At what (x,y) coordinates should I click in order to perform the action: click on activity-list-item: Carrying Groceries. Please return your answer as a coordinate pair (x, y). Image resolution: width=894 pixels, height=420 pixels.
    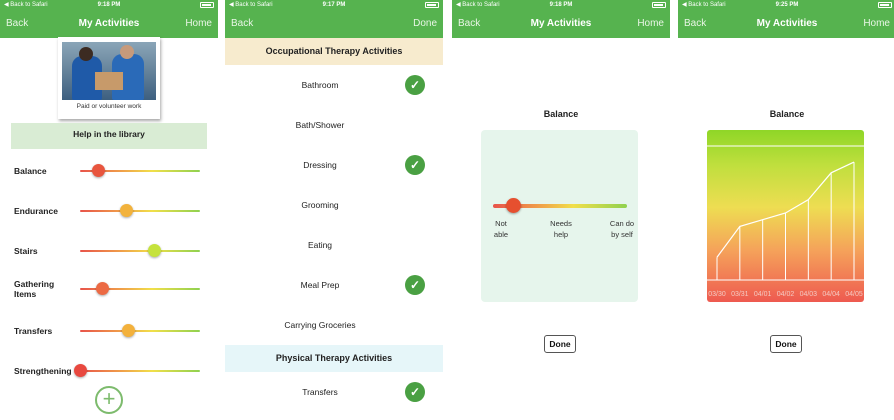
    Looking at the image, I should click on (334, 325).